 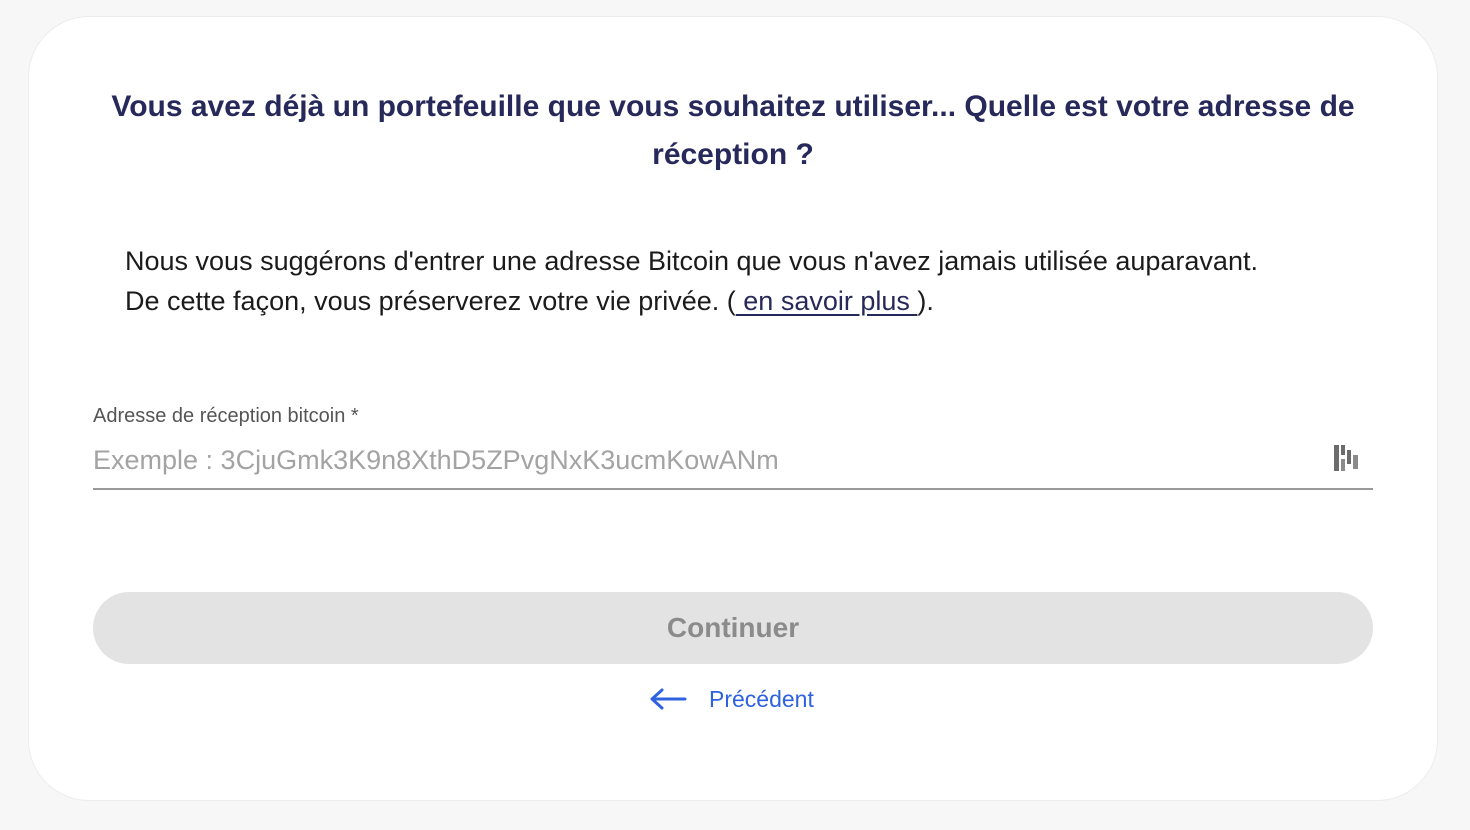 What do you see at coordinates (925, 301) in the screenshot?
I see `description-suffix: ).` at bounding box center [925, 301].